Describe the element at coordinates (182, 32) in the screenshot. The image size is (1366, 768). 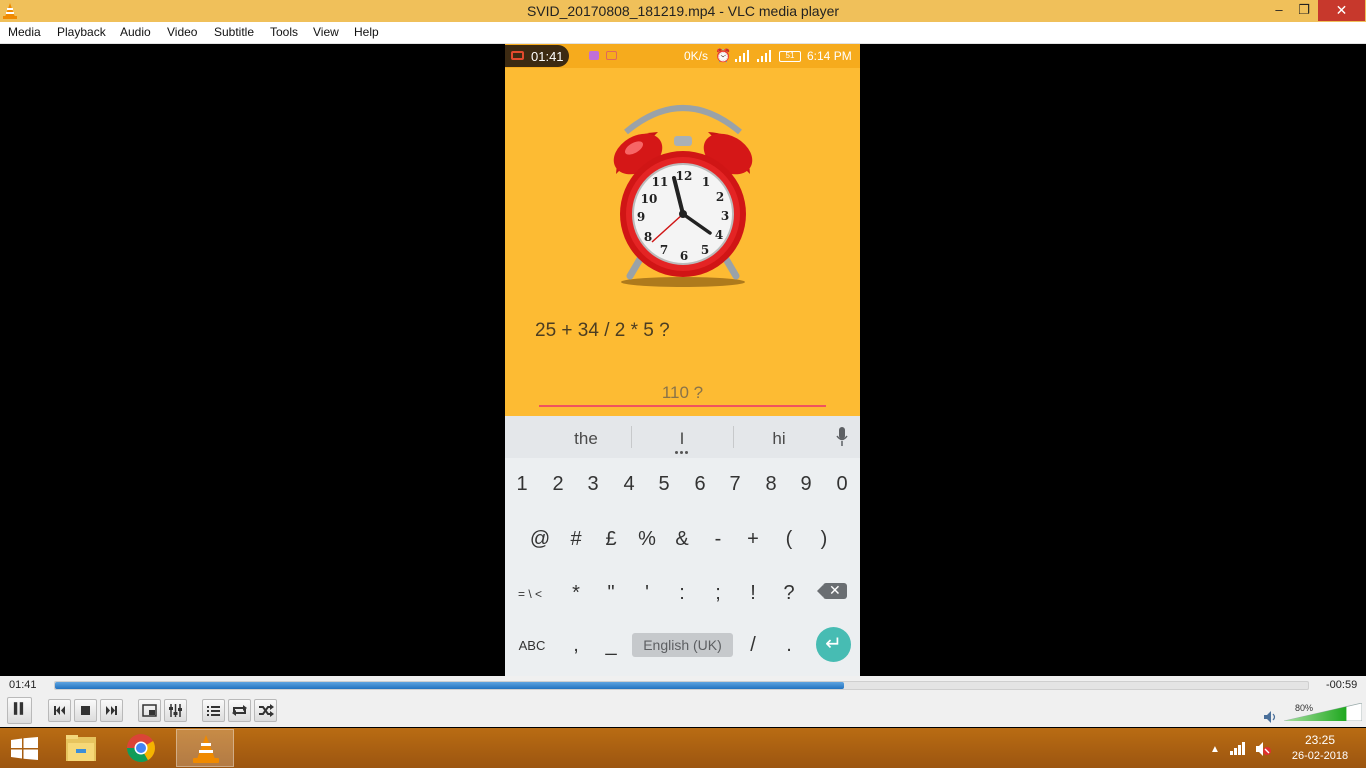
I see `menu-video: Video` at that location.